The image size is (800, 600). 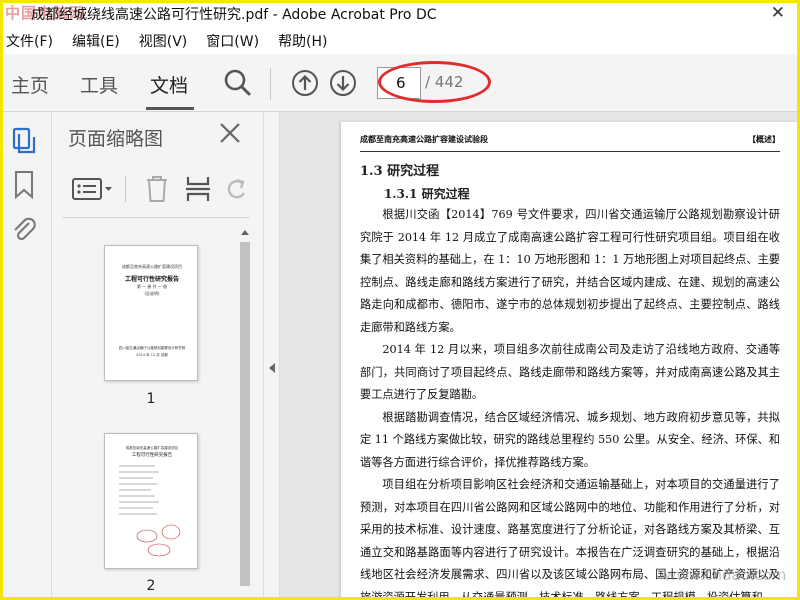 What do you see at coordinates (150, 511) in the screenshot?
I see `thumb-content-sketch` at bounding box center [150, 511].